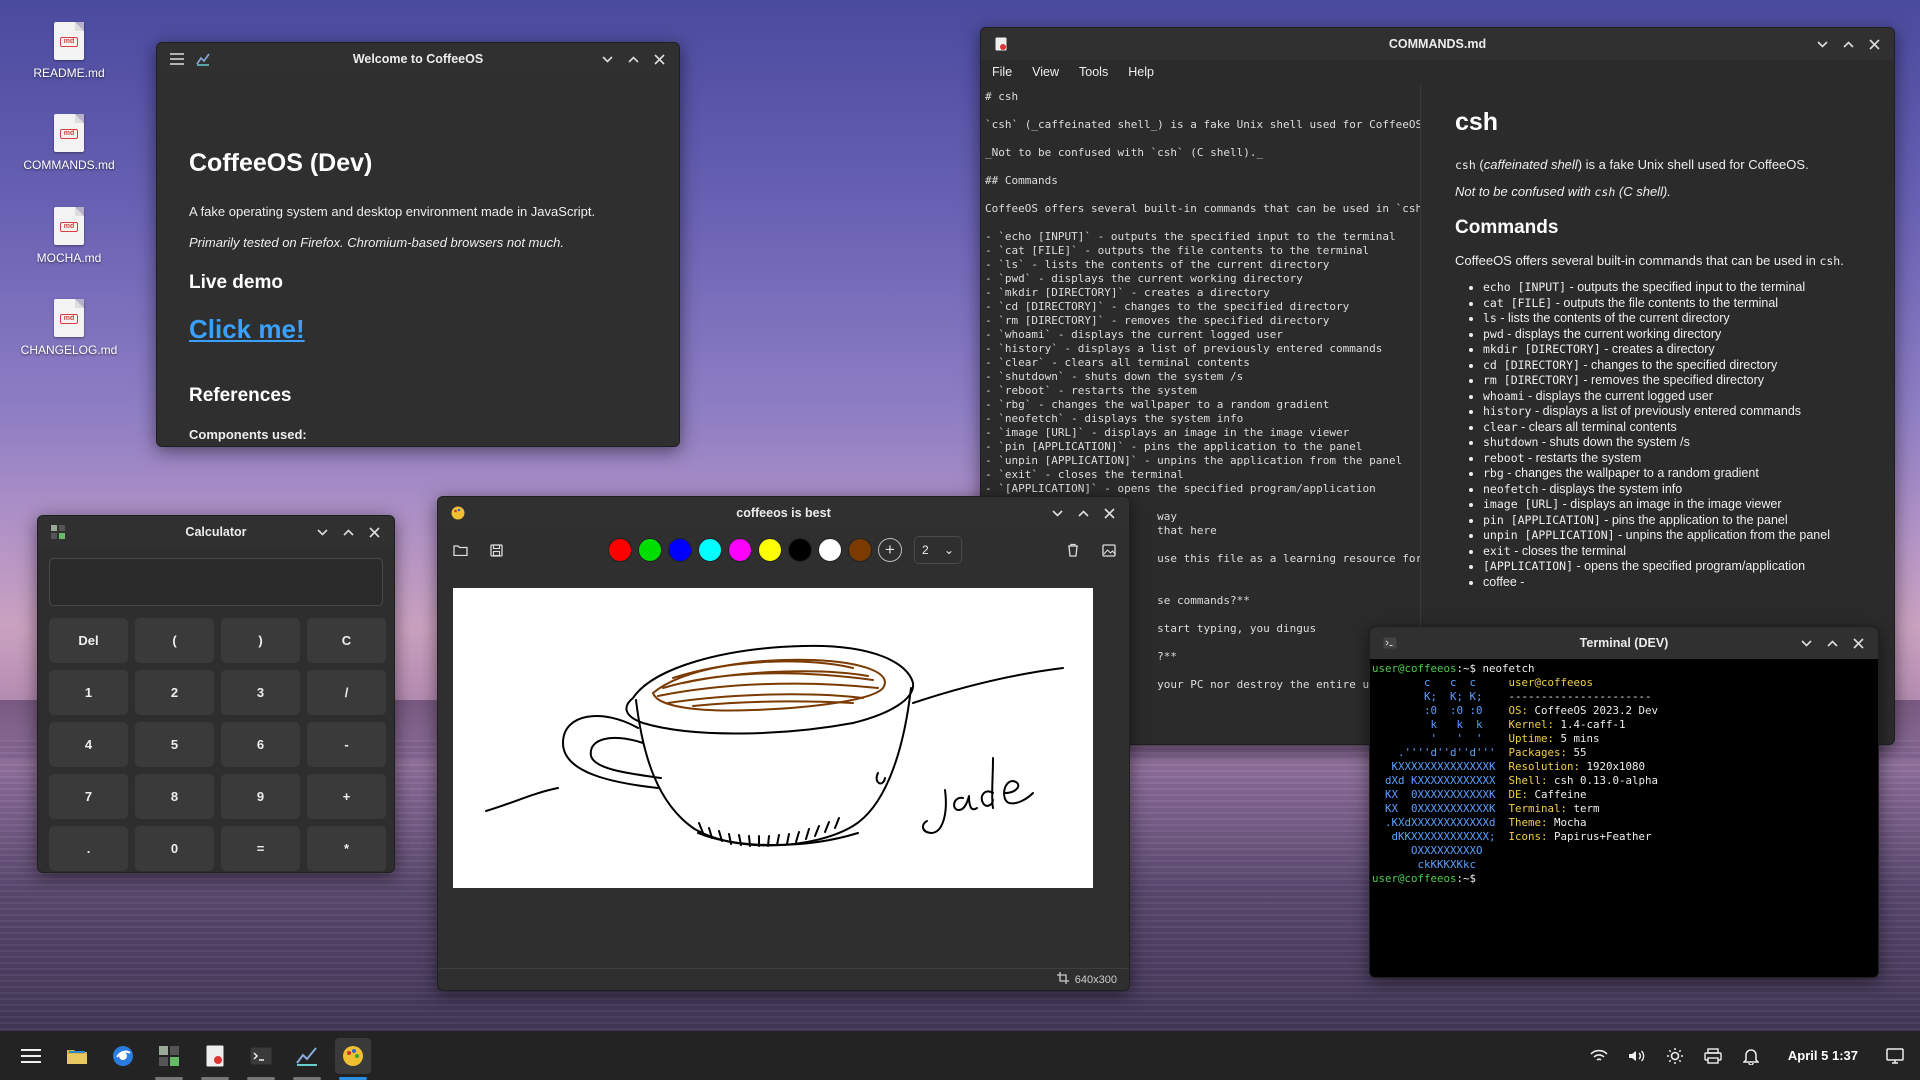 The image size is (1920, 1080). I want to click on chevron-down-icon: ⌄, so click(948, 550).